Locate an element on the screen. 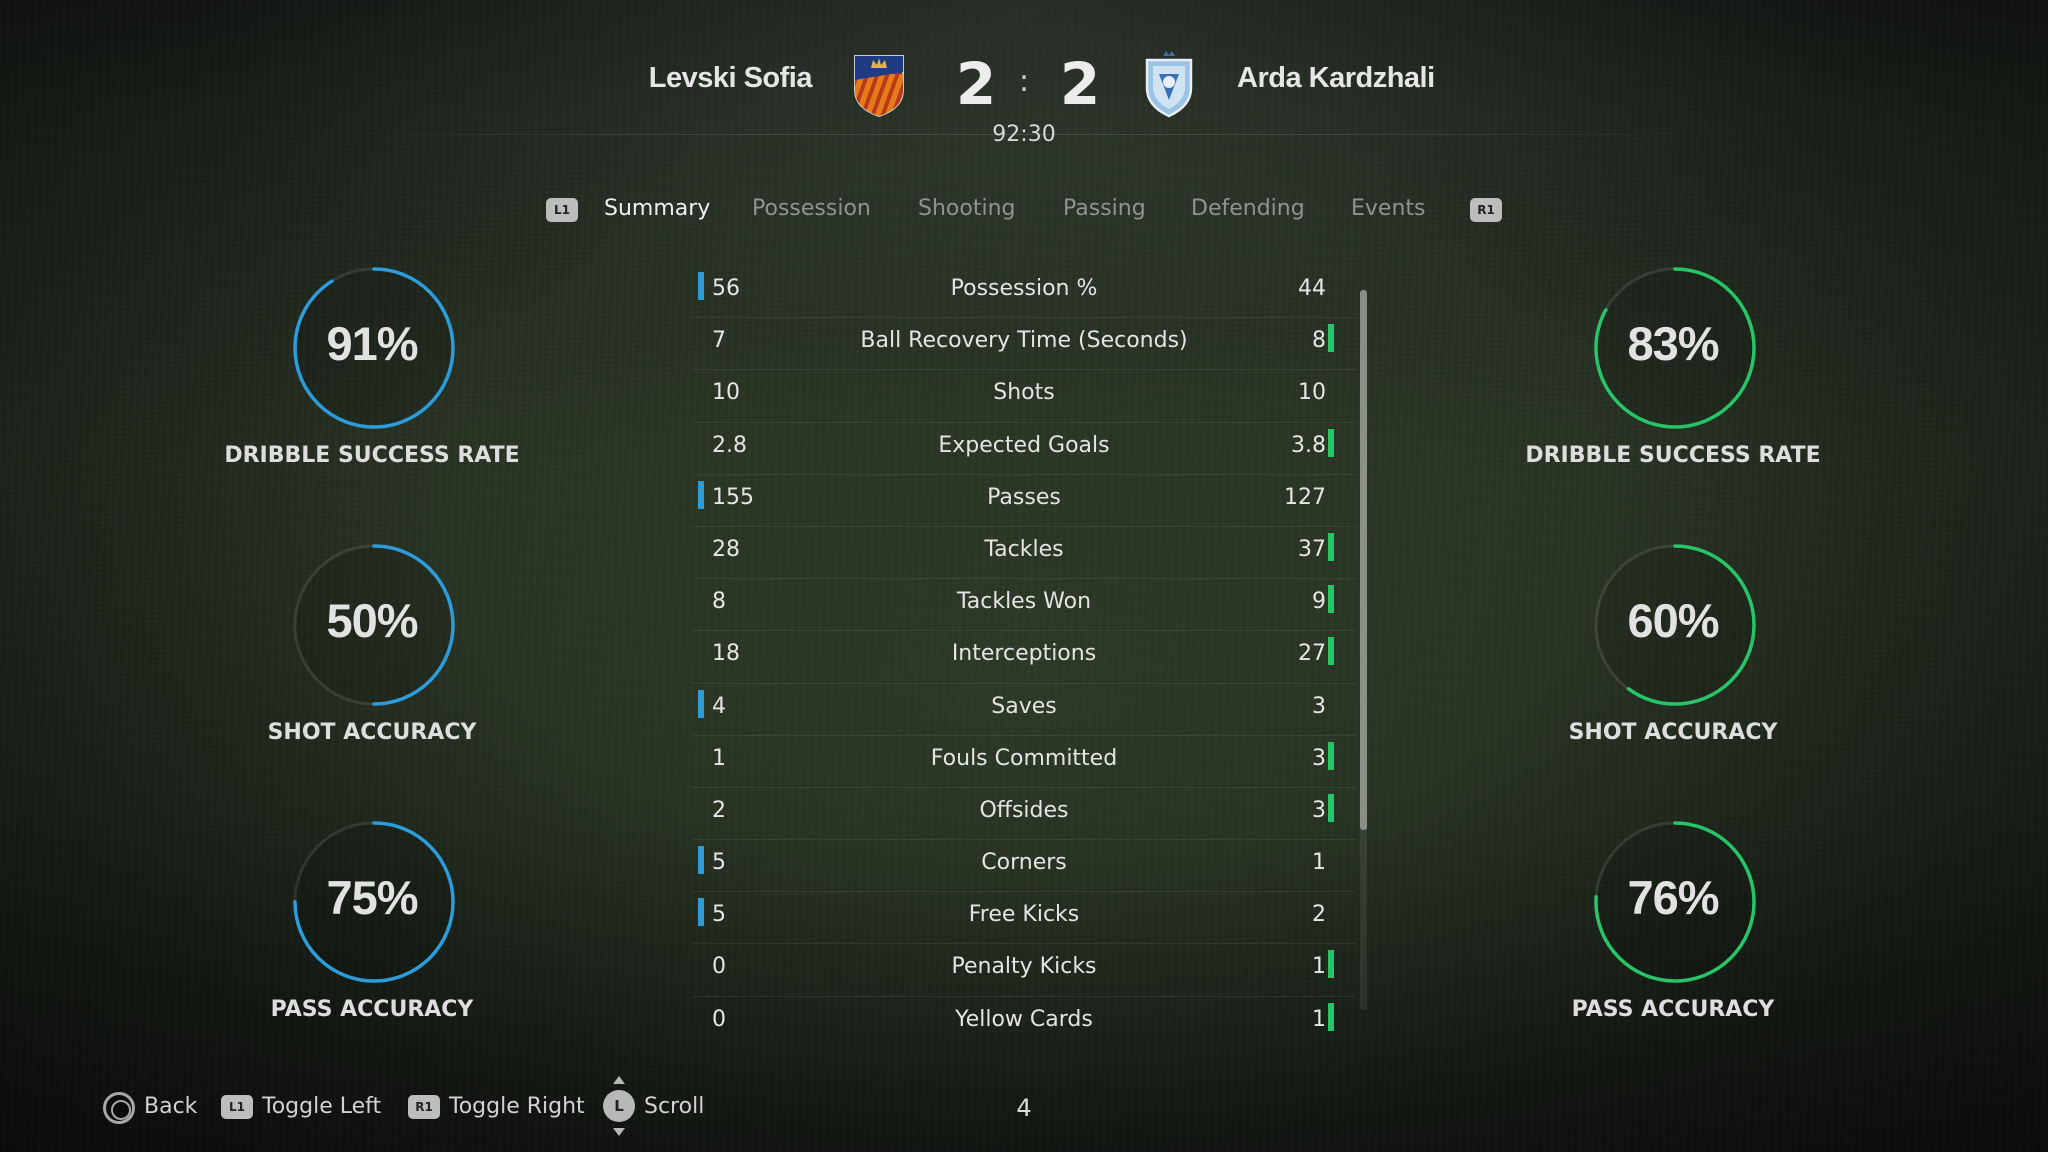 This screenshot has width=2048, height=1152. stat-row: 18 Interceptions 27 is located at coordinates (1024, 657).